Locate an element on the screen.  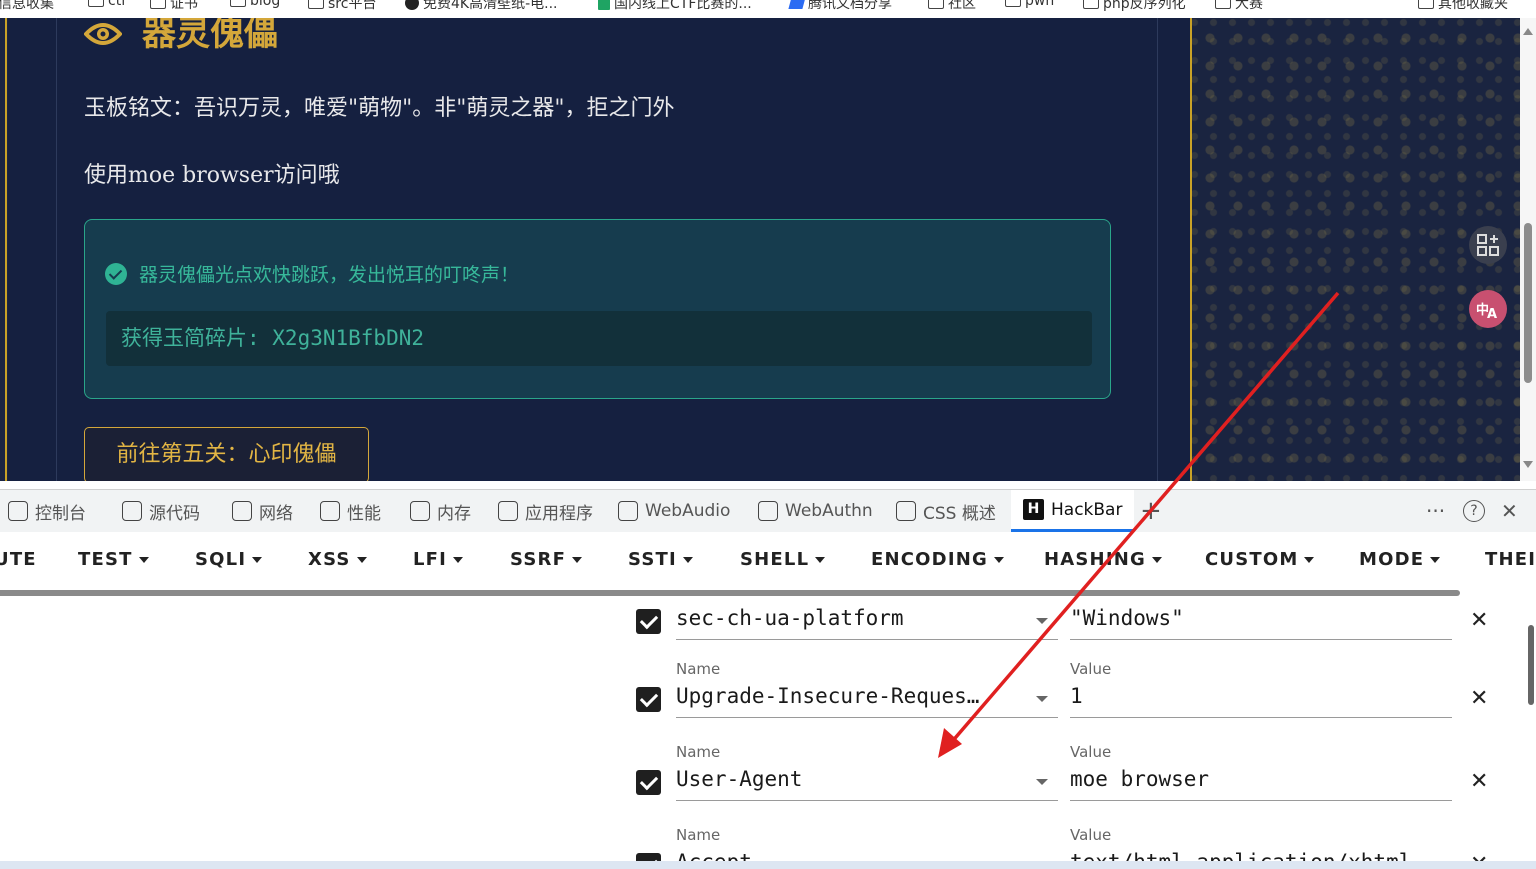
tab-label: 源代码 is located at coordinates (174, 513).